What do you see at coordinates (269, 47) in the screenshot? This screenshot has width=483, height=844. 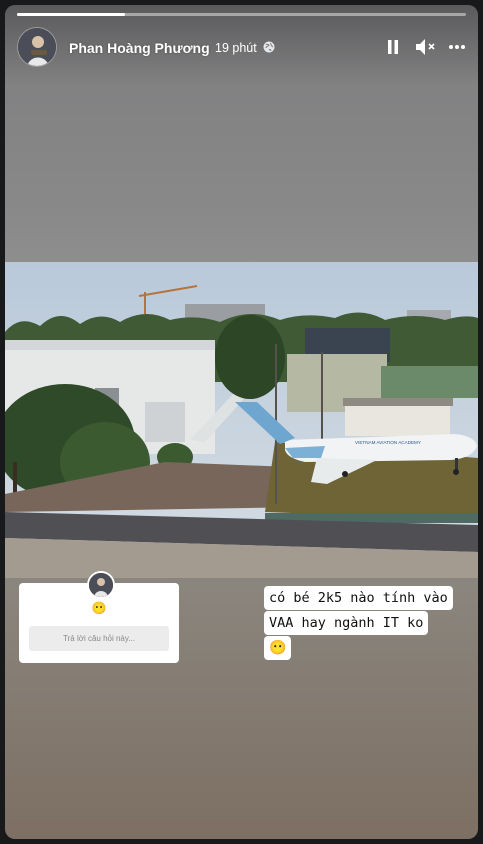 I see `globe-icon` at bounding box center [269, 47].